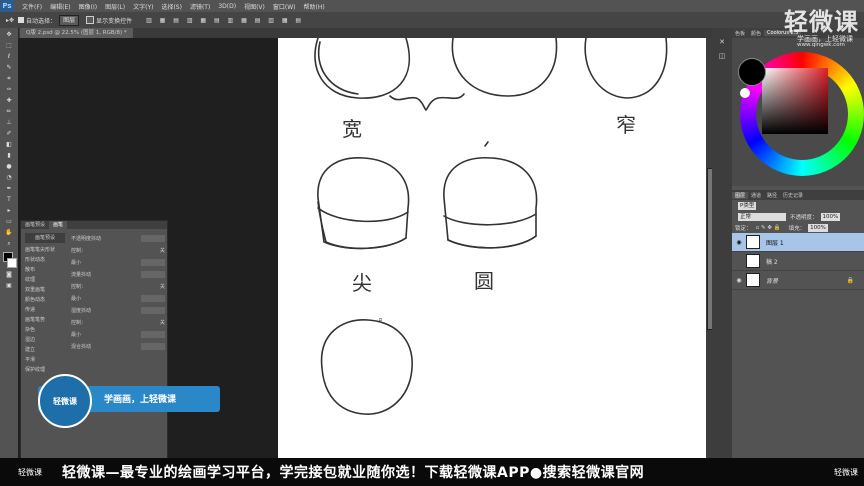  I want to click on tab-paths: 路径, so click(772, 195).